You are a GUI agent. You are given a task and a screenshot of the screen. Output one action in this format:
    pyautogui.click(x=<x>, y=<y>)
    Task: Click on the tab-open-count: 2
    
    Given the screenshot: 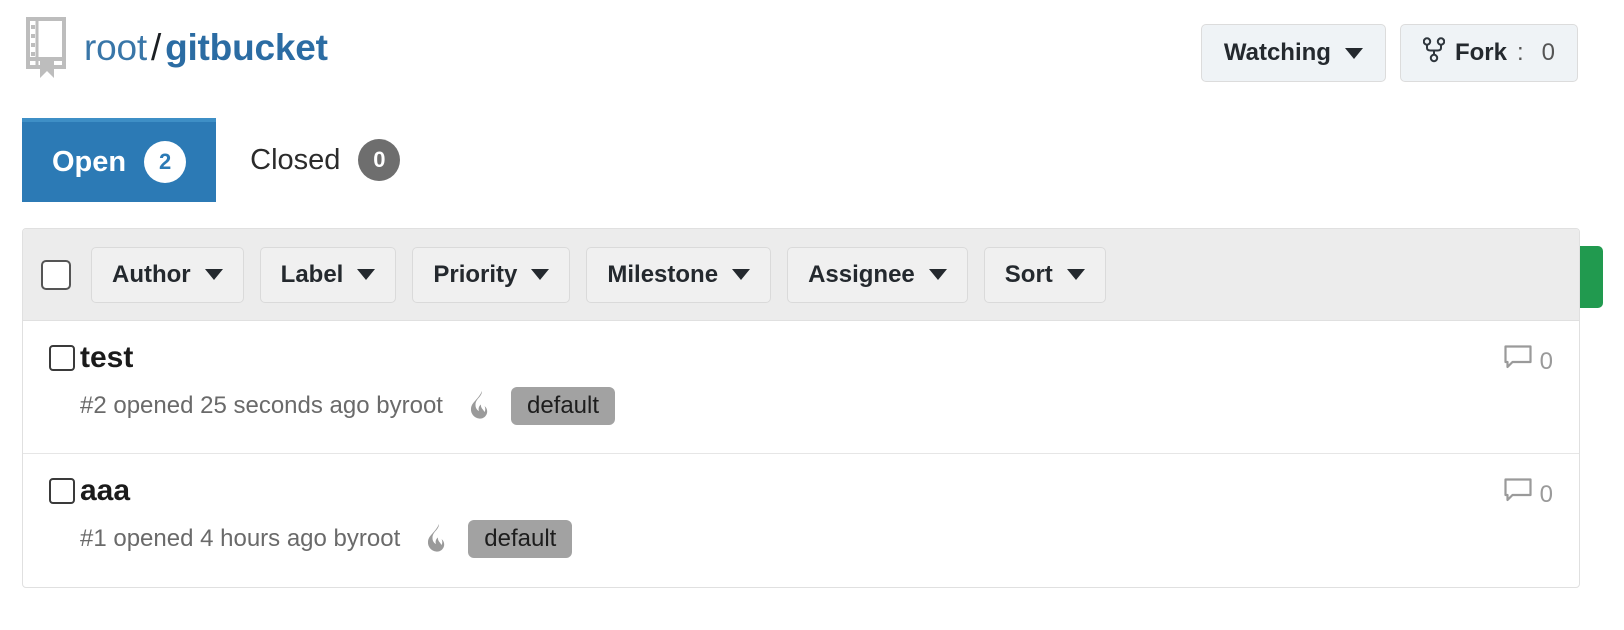 What is the action you would take?
    pyautogui.click(x=165, y=162)
    